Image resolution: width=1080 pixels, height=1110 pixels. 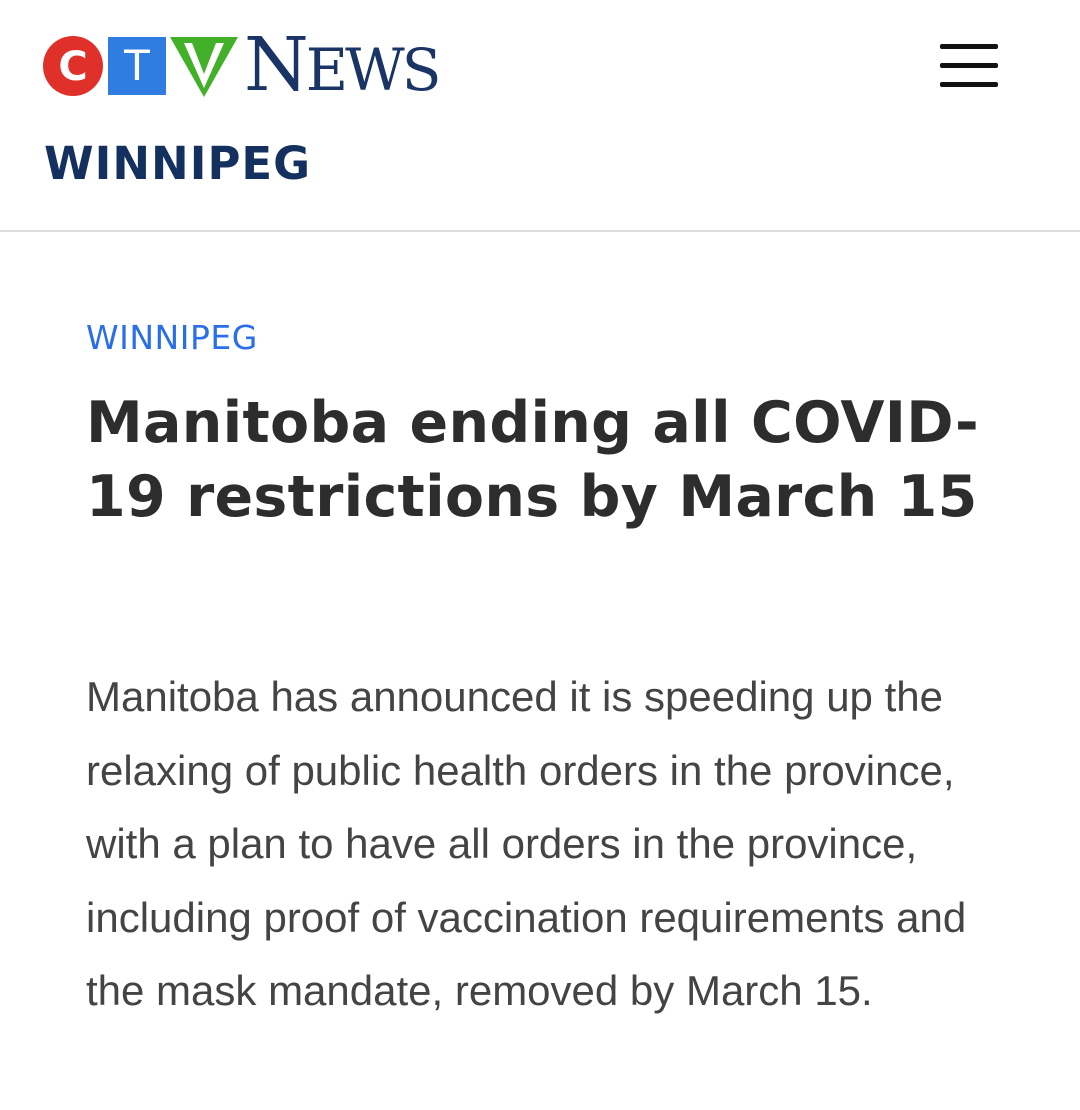 What do you see at coordinates (342, 64) in the screenshot?
I see `news-wordmark: NEWS` at bounding box center [342, 64].